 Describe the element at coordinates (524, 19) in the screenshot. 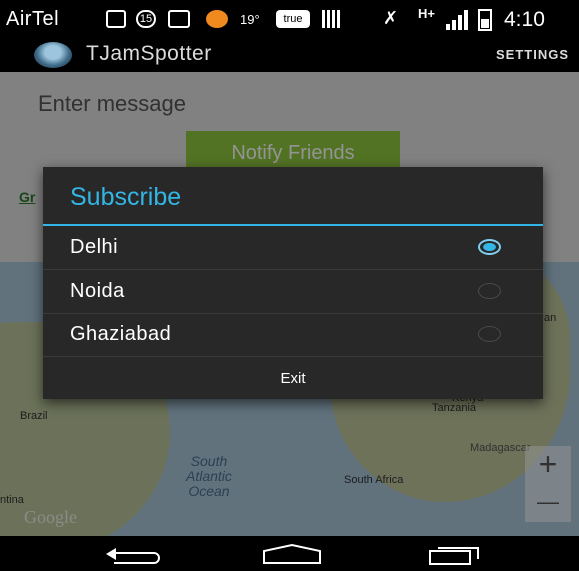

I see `clock-time: 4:10` at that location.